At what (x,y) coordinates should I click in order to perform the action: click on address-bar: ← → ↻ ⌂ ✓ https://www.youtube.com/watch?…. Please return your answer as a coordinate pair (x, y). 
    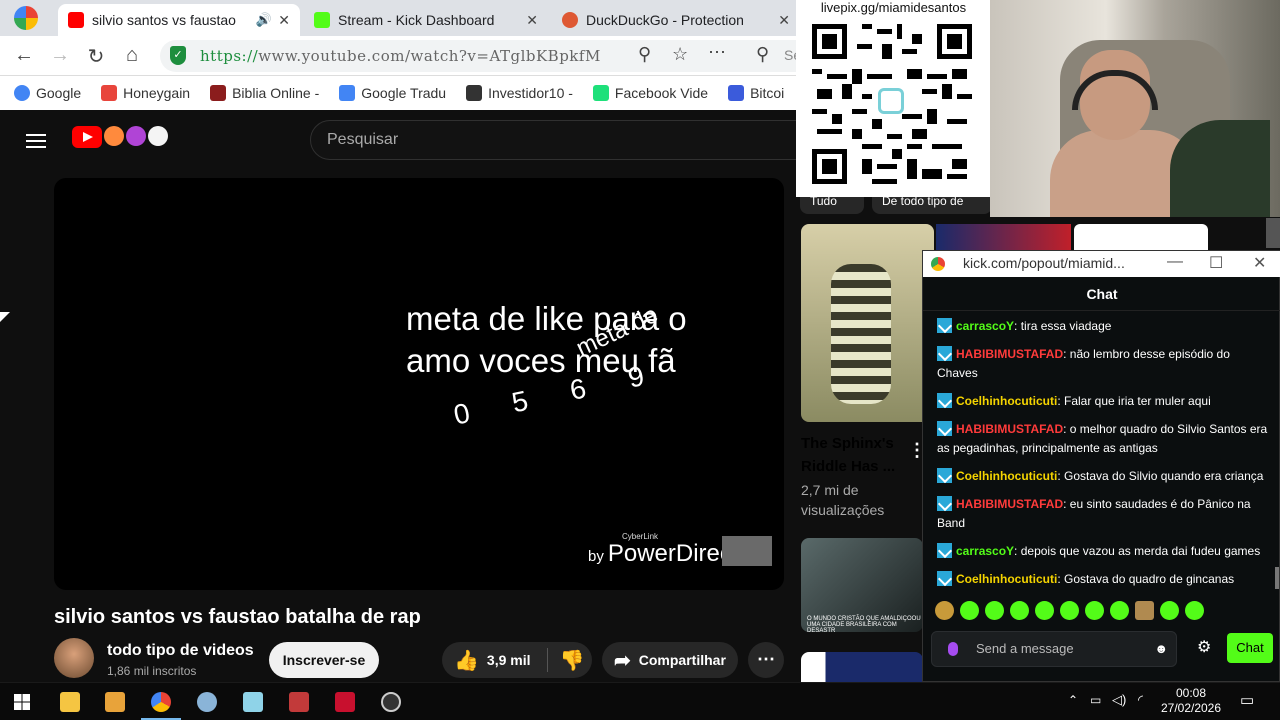
    Looking at the image, I should click on (400, 56).